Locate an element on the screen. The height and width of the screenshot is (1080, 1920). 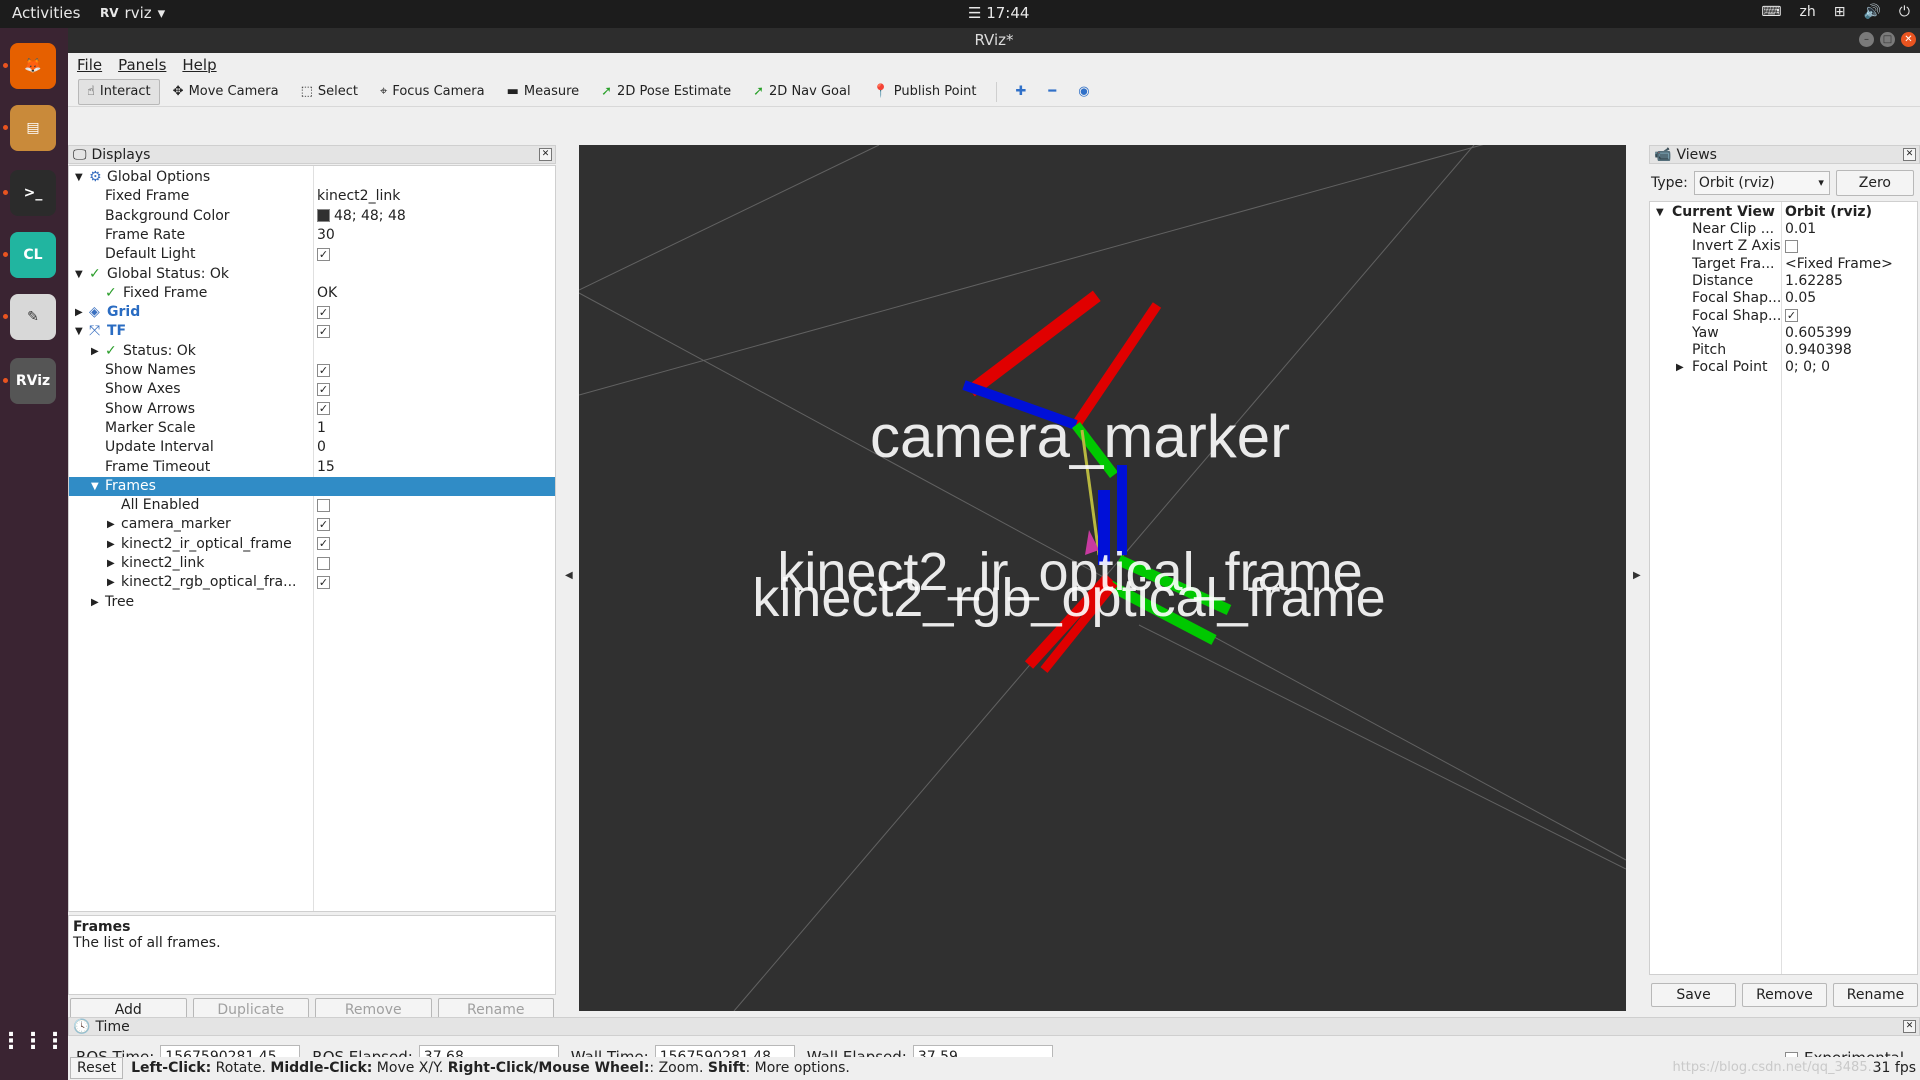
tool-publish-point: 📍Publish Point is located at coordinates (925, 92).